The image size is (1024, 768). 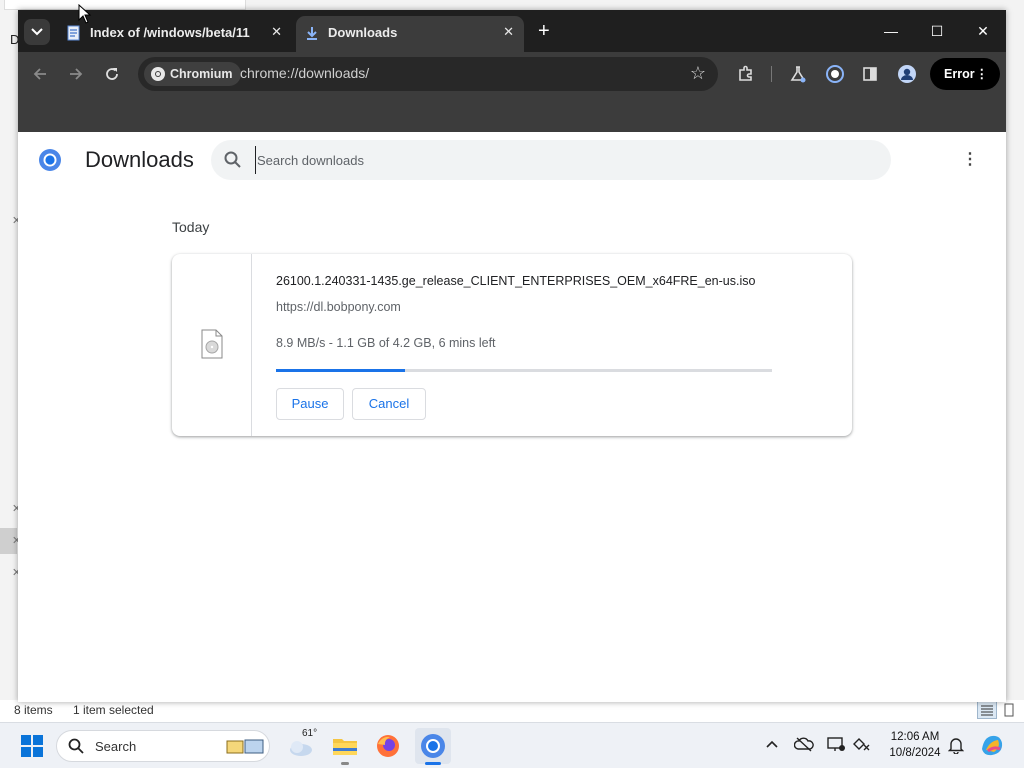 I want to click on search-highlight-icon, so click(x=245, y=748).